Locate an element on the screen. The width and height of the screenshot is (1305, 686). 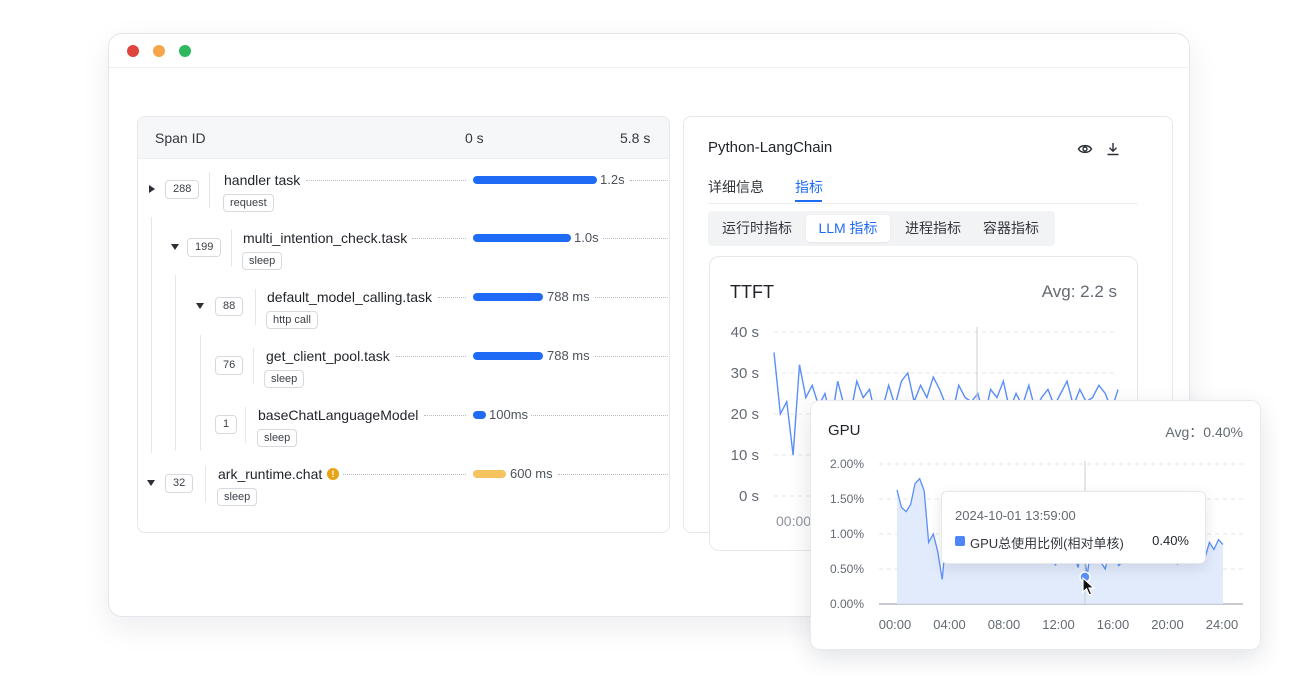
trace-table-header: Span ID 0 s 5.8 s is located at coordinates (403, 138).